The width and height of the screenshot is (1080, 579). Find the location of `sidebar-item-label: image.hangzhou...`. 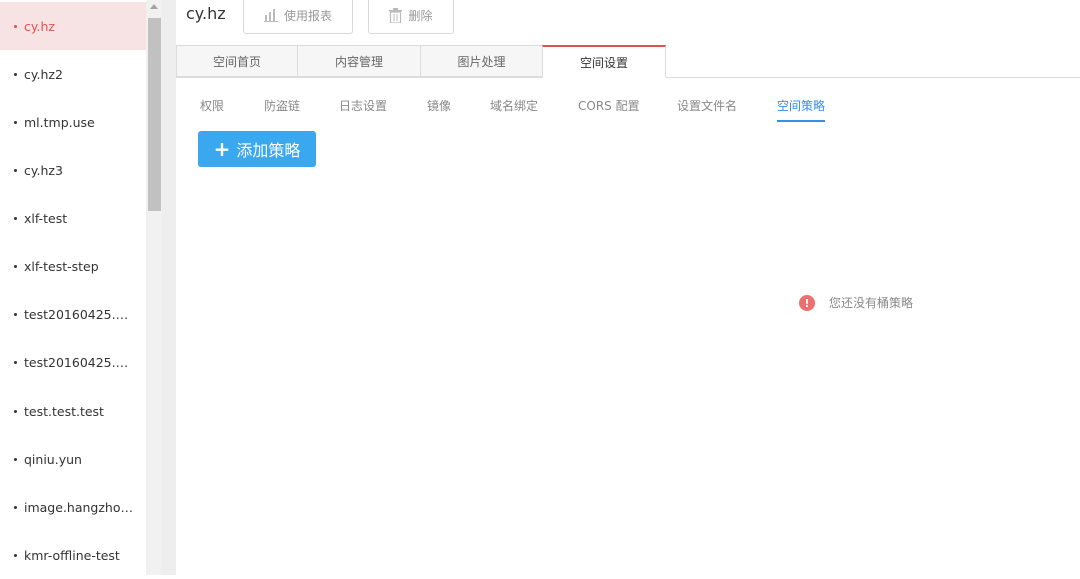

sidebar-item-label: image.hangzhou... is located at coordinates (79, 507).